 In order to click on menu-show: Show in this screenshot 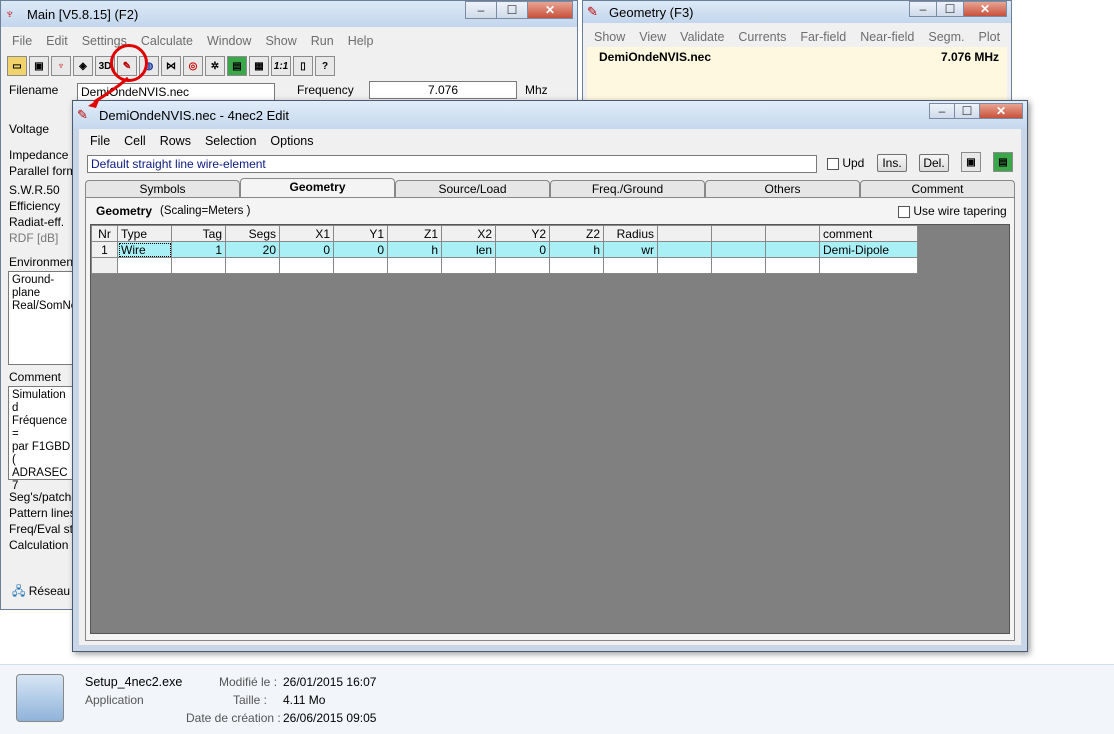, I will do `click(280, 41)`.